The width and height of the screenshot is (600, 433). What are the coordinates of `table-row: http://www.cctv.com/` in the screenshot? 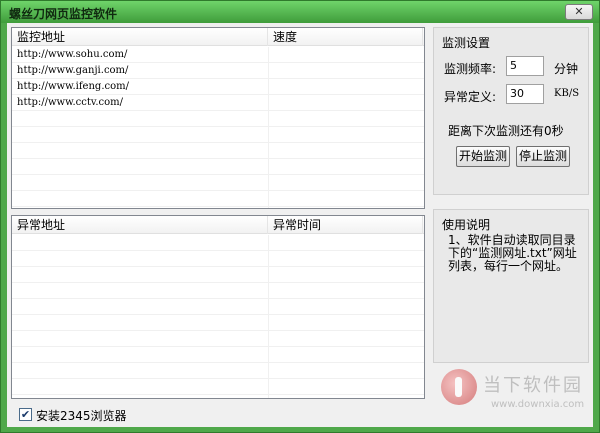 It's located at (218, 103).